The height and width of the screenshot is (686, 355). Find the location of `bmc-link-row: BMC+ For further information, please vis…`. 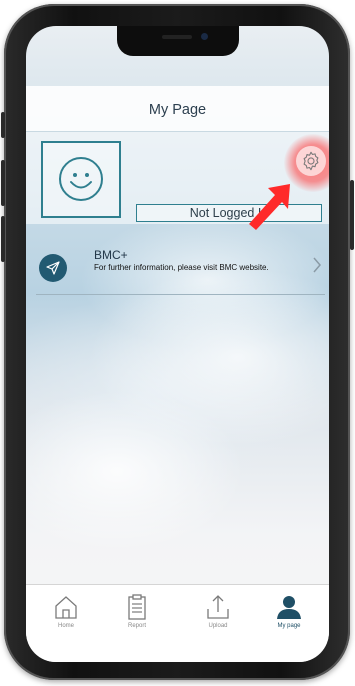

bmc-link-row: BMC+ For further information, please vis… is located at coordinates (177, 267).